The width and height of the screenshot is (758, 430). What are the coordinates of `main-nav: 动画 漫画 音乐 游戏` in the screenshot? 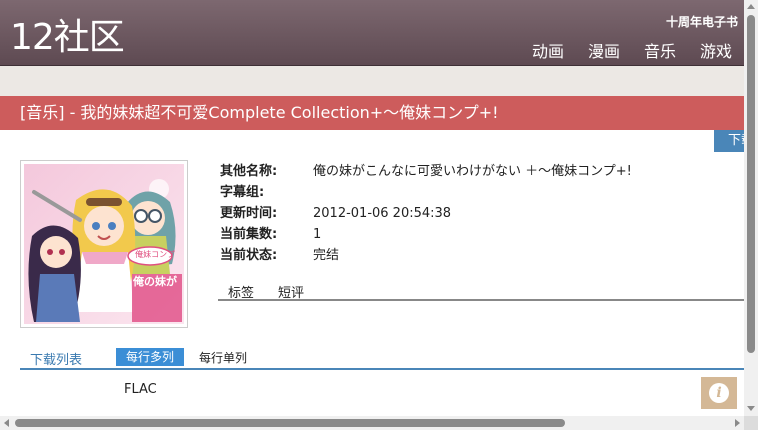 It's located at (632, 50).